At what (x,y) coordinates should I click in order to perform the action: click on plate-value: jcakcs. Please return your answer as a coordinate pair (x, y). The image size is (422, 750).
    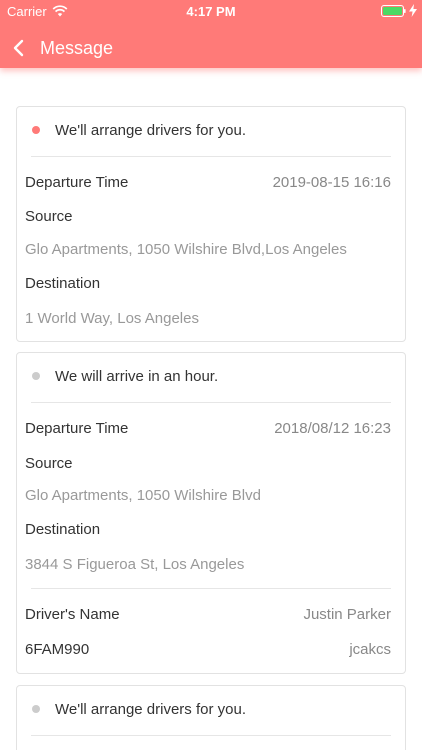
    Looking at the image, I should click on (370, 649).